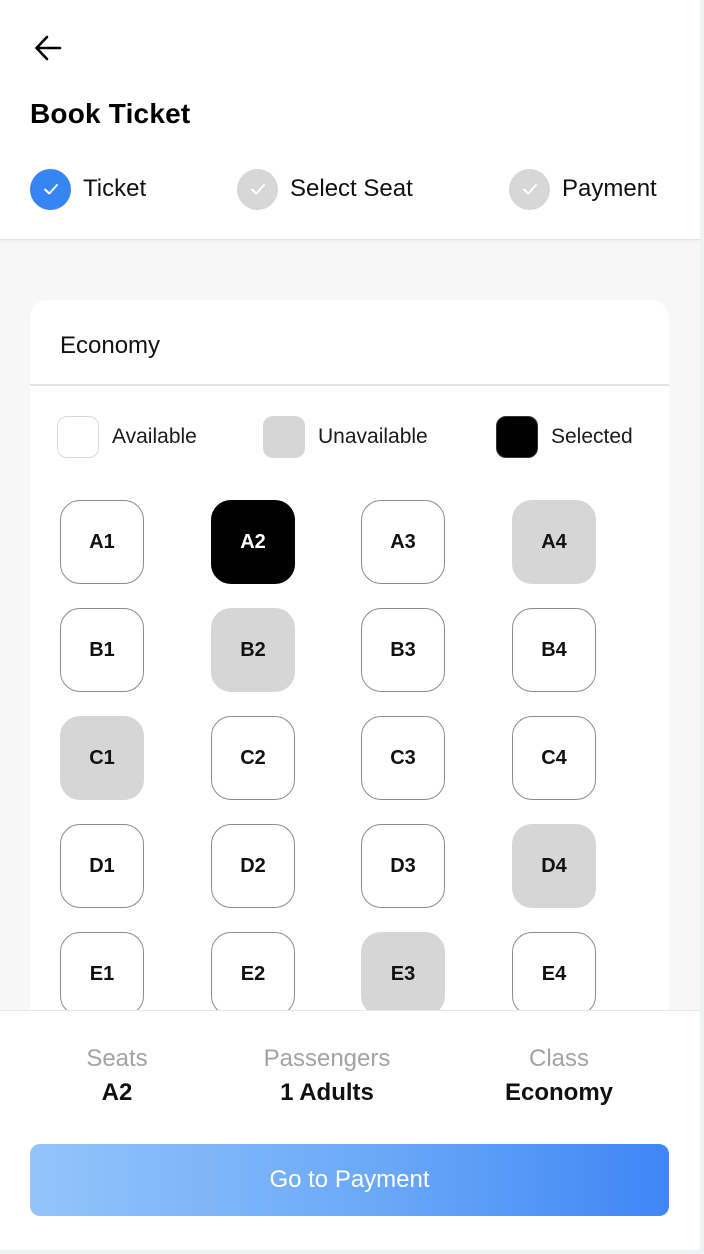 This screenshot has width=704, height=1254. Describe the element at coordinates (257, 189) in the screenshot. I see `step-select-seat-check-icon` at that location.